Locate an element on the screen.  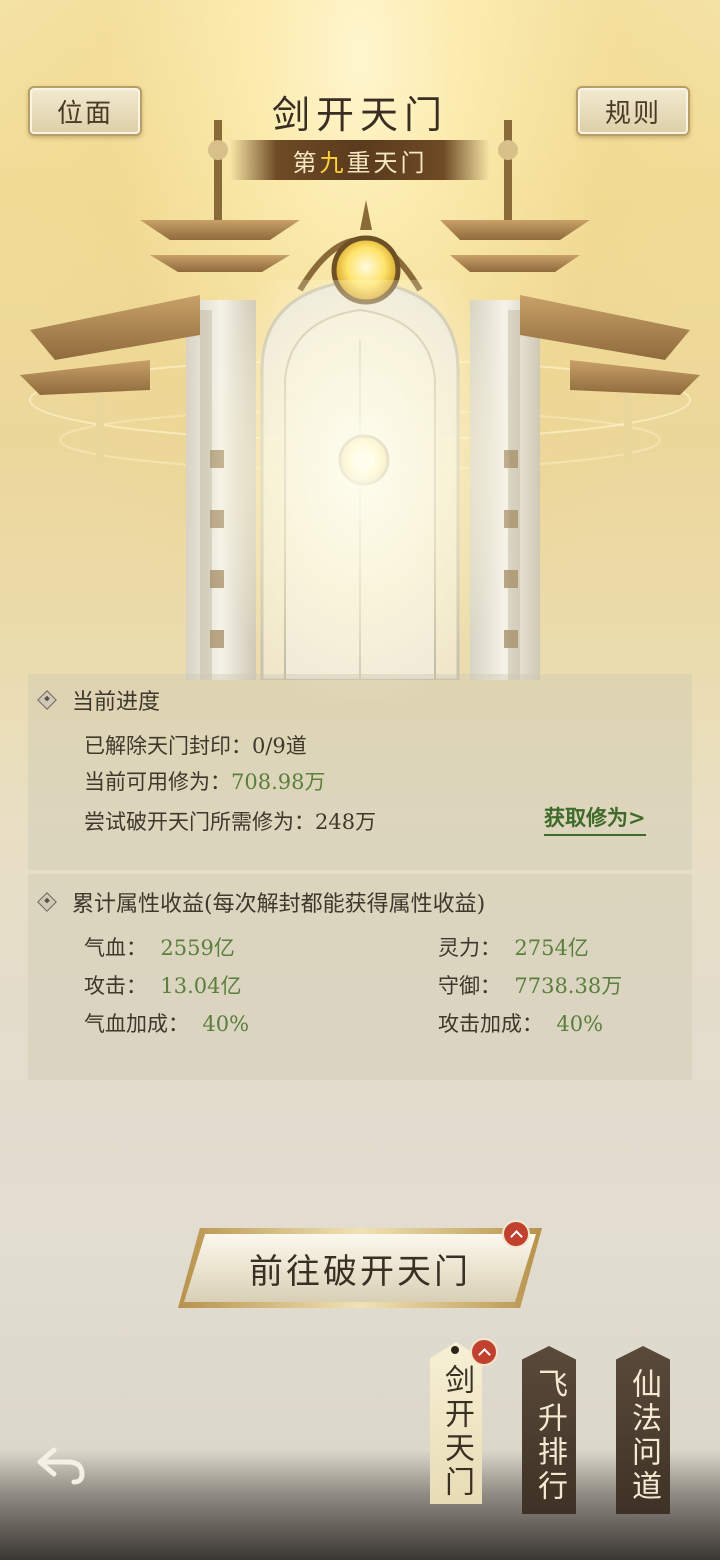
attr-label: 气血加成： is located at coordinates (136, 1024).